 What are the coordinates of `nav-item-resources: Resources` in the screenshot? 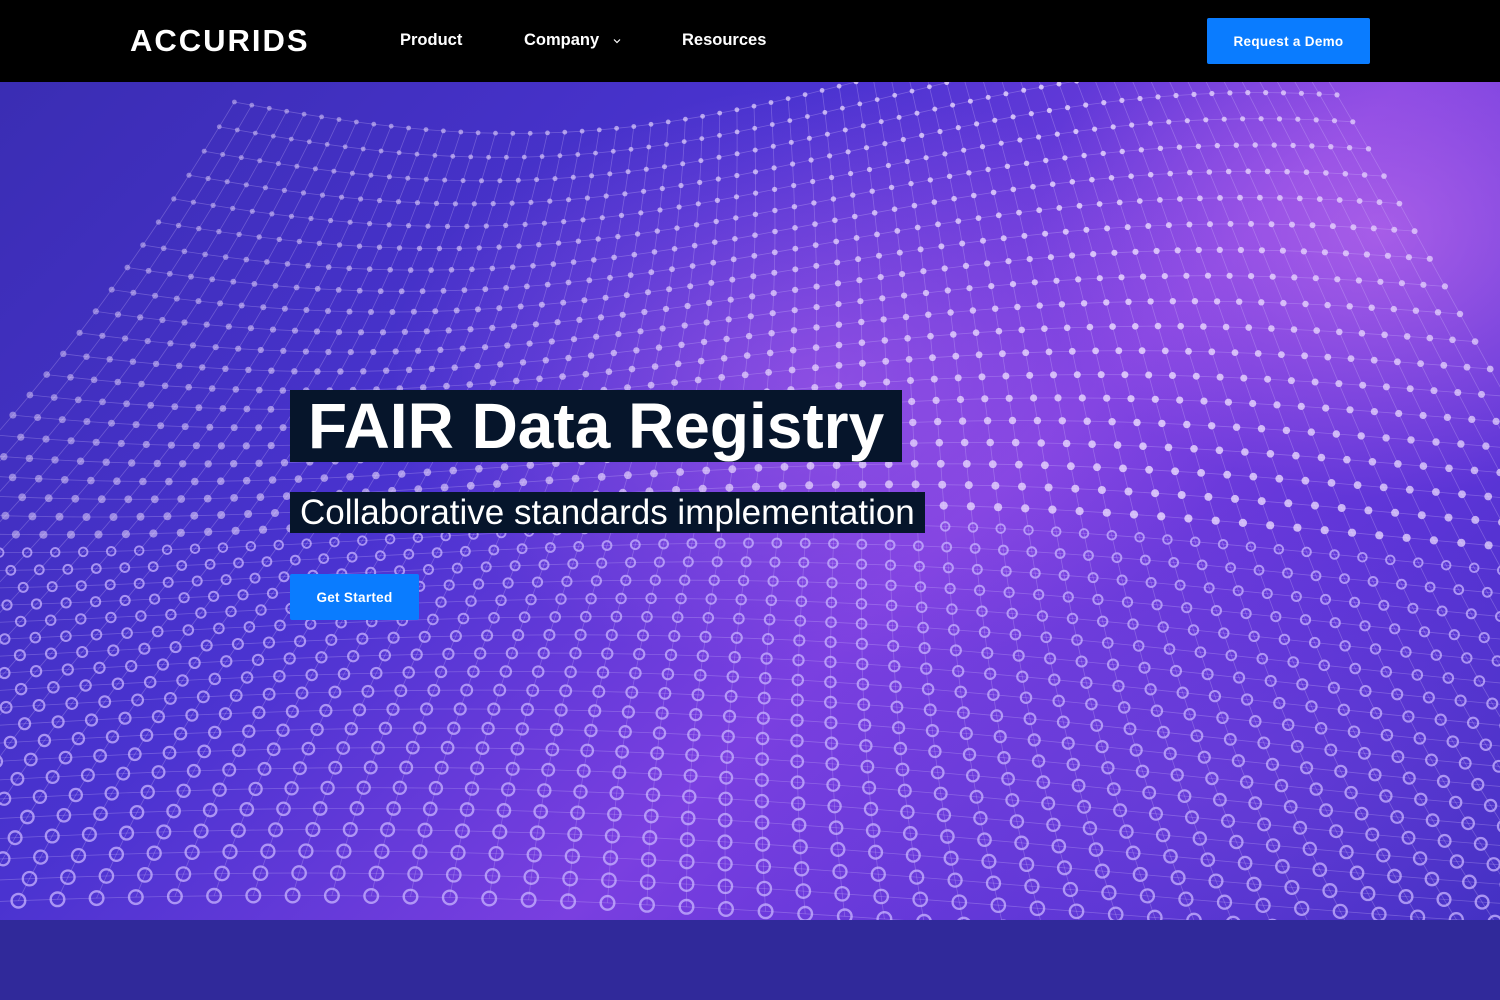 It's located at (724, 40).